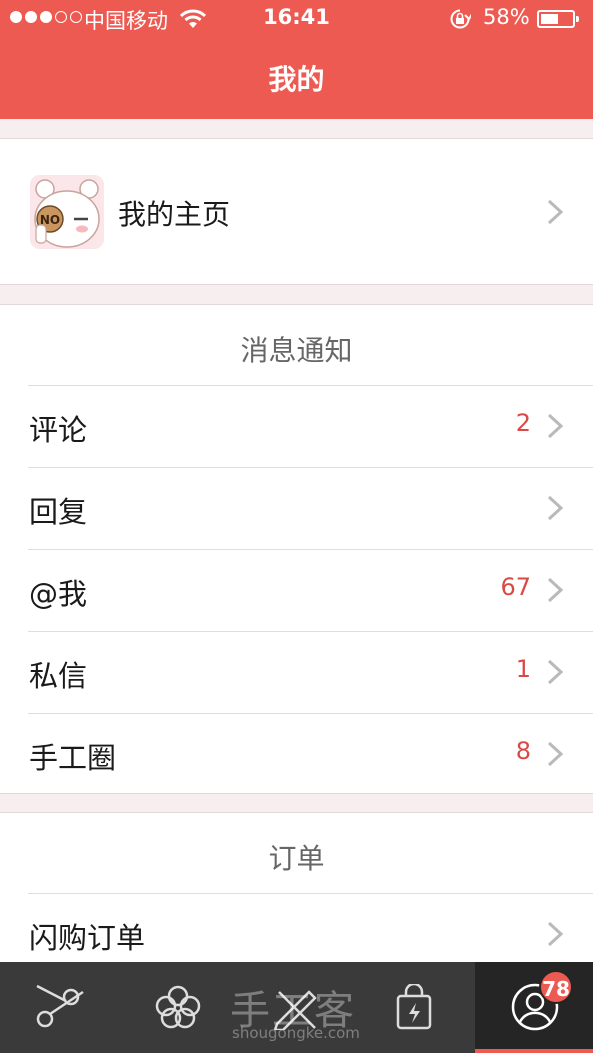 The width and height of the screenshot is (593, 1053). Describe the element at coordinates (58, 512) in the screenshot. I see `row-label: 回复` at that location.